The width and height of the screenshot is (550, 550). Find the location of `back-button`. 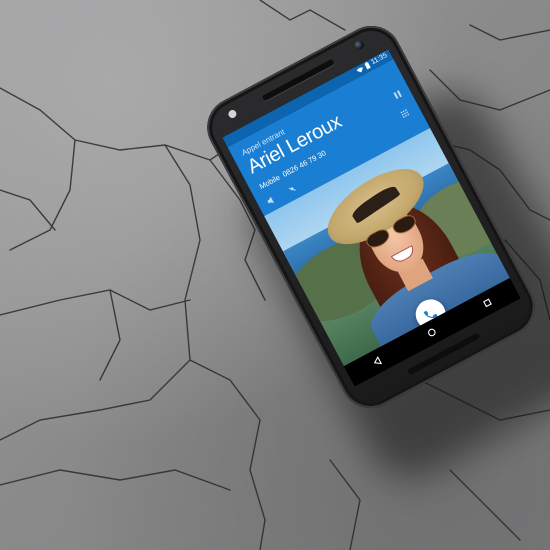

back-button is located at coordinates (376, 361).